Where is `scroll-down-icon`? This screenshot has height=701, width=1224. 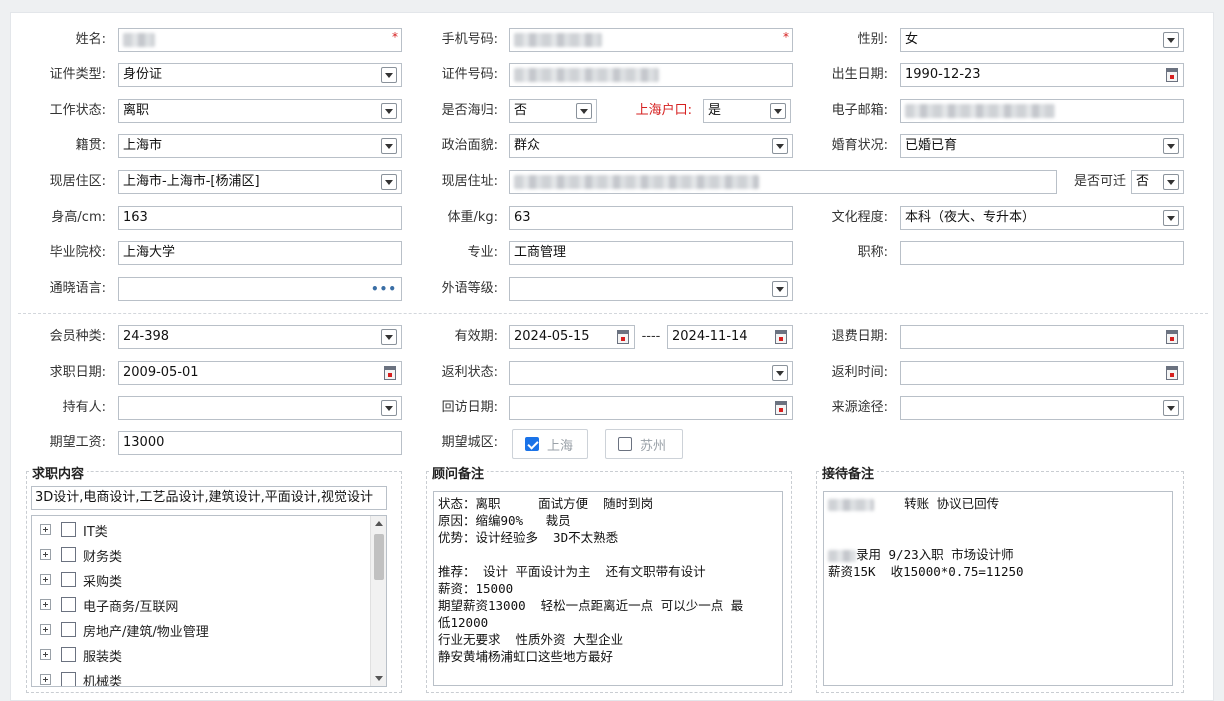 scroll-down-icon is located at coordinates (379, 678).